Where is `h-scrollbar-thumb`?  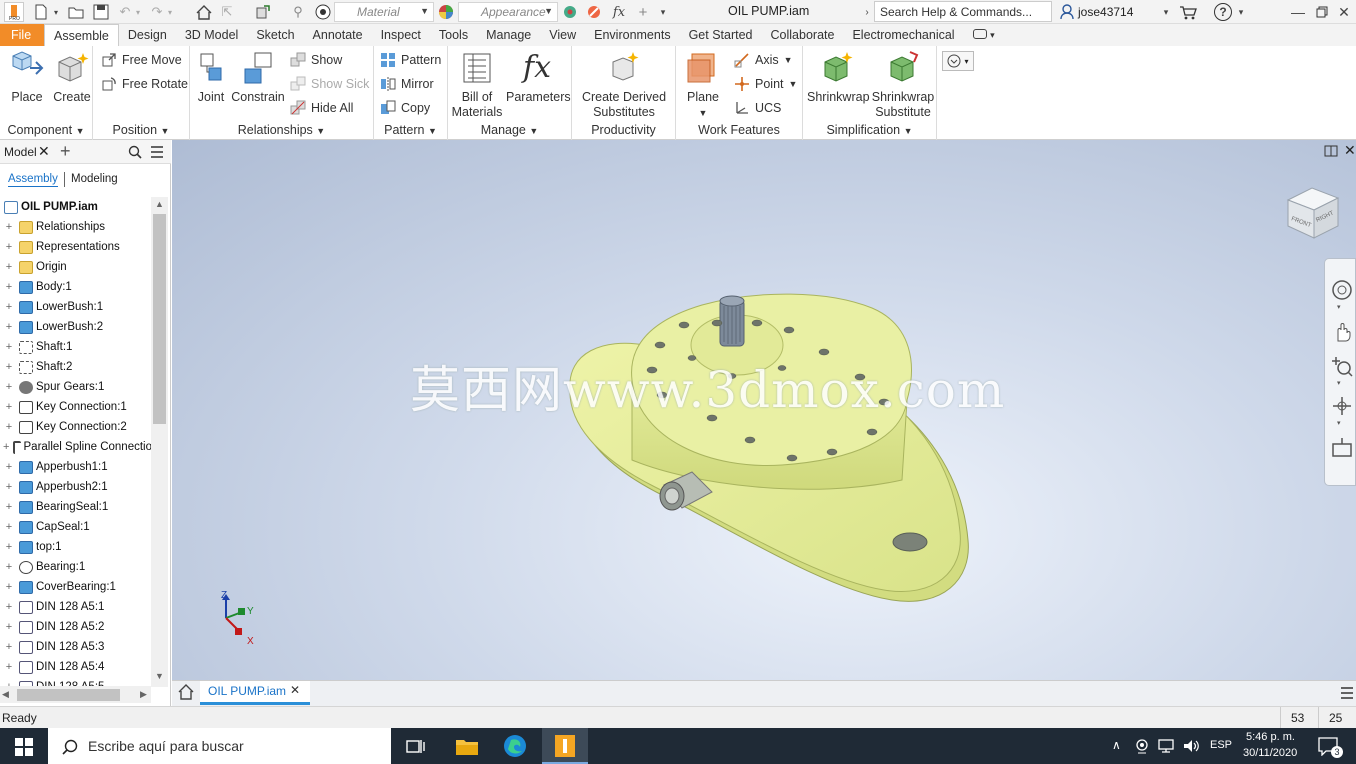
h-scrollbar-thumb is located at coordinates (68, 695).